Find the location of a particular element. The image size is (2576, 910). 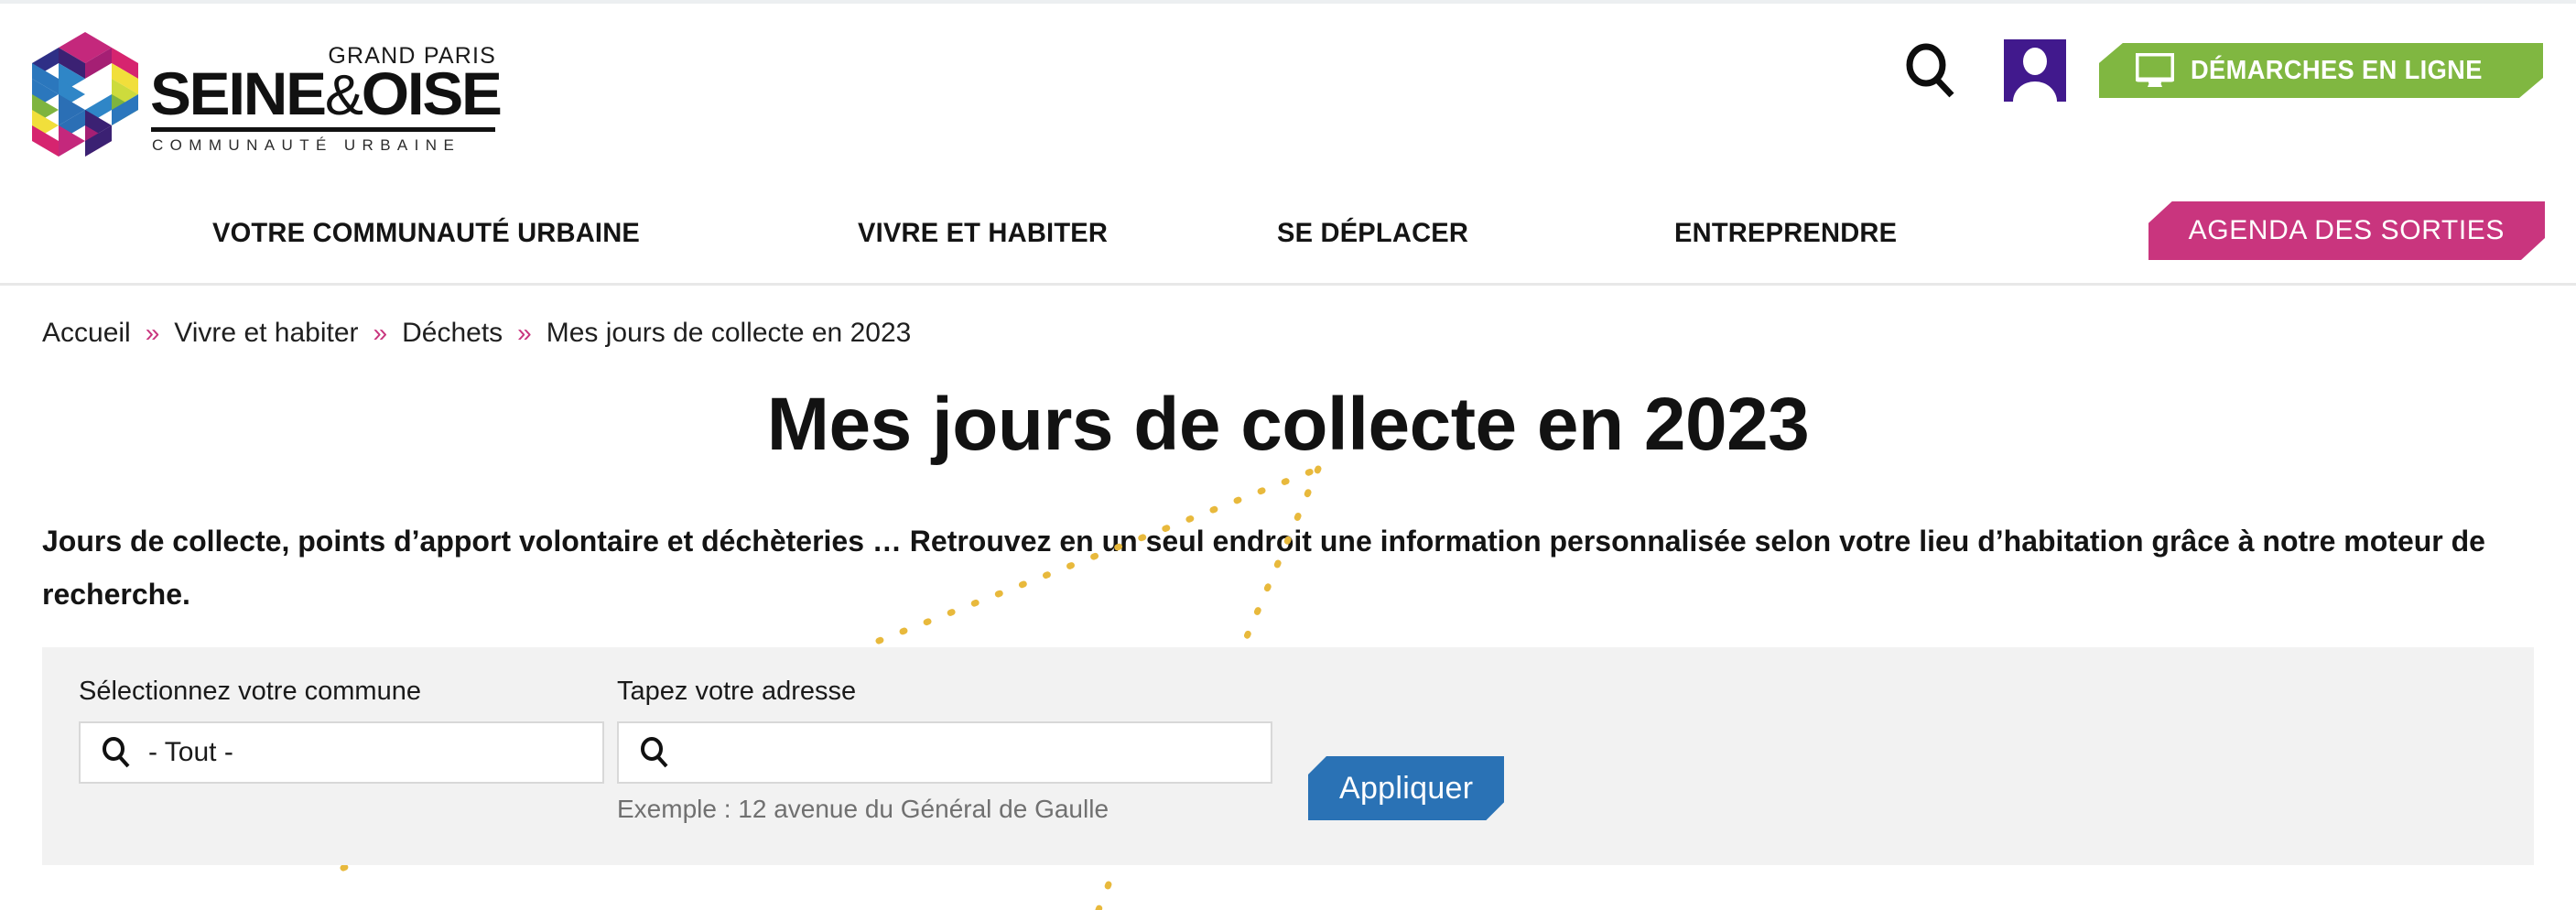

agenda-des-sorties-button: AGENDA DES SORTIES is located at coordinates (2346, 230).